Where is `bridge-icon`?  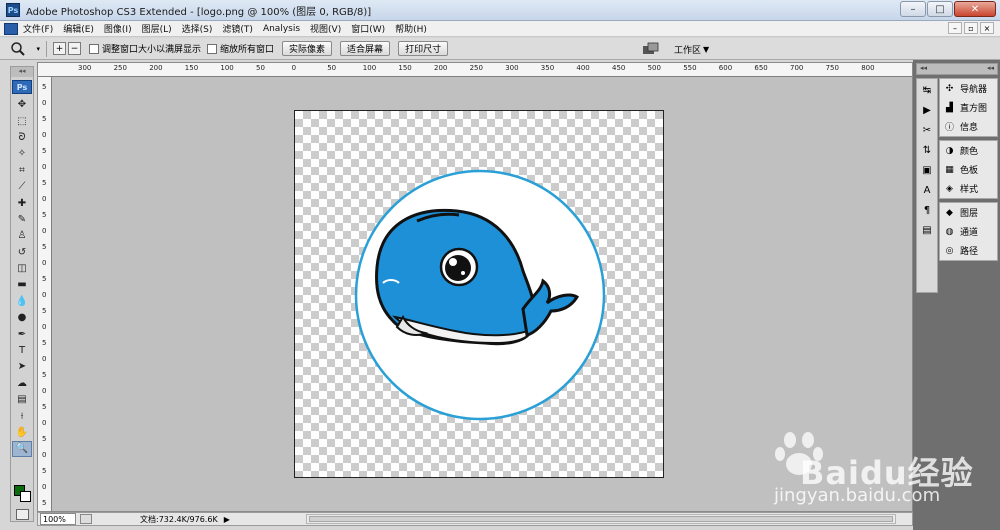
bridge-icon is located at coordinates (651, 49).